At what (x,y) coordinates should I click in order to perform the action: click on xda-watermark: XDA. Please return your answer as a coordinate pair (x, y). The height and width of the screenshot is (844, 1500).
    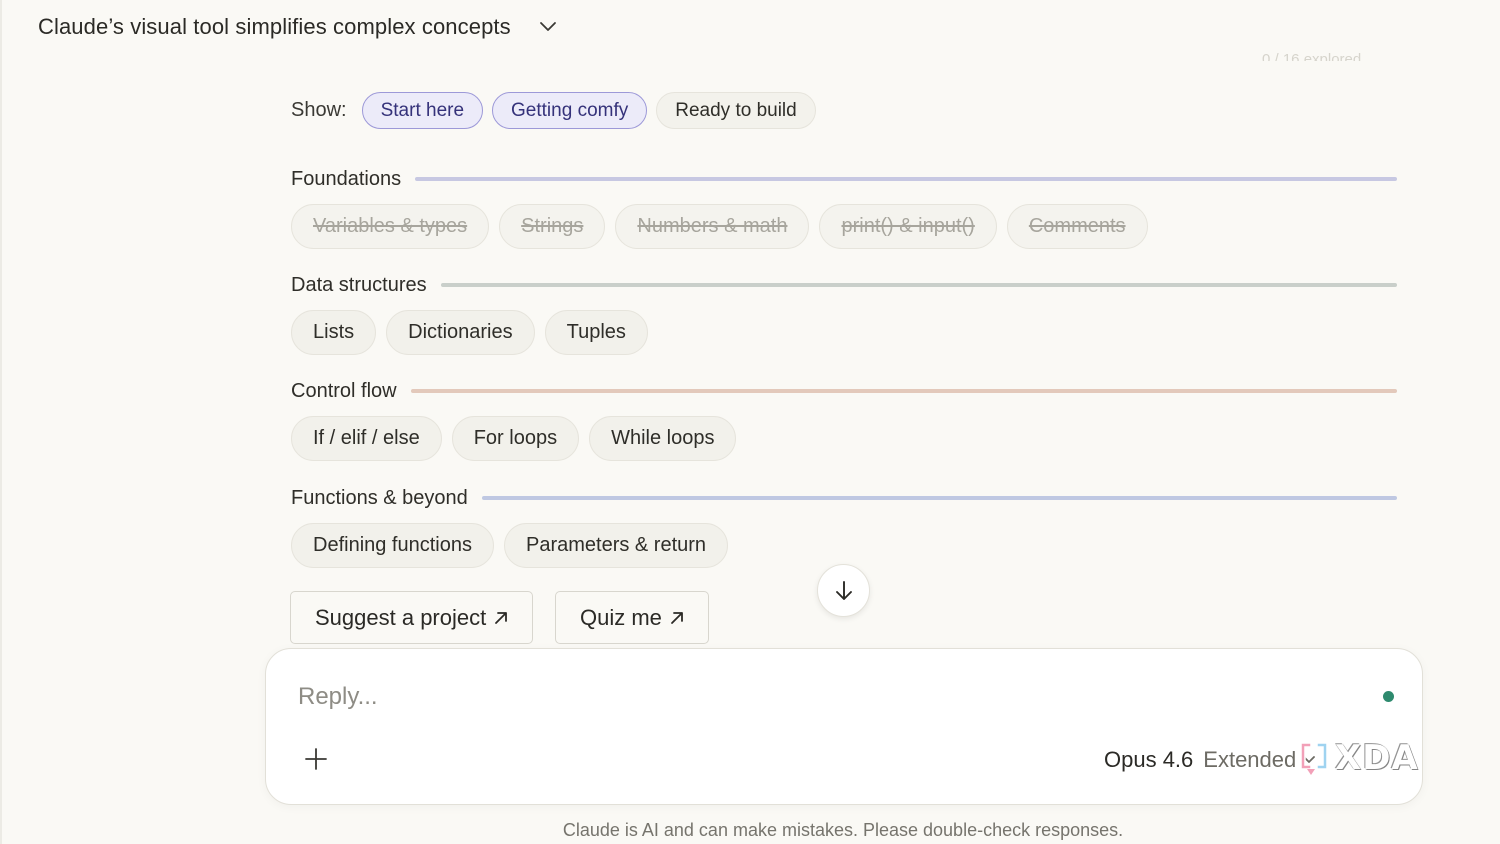
    Looking at the image, I should click on (1358, 758).